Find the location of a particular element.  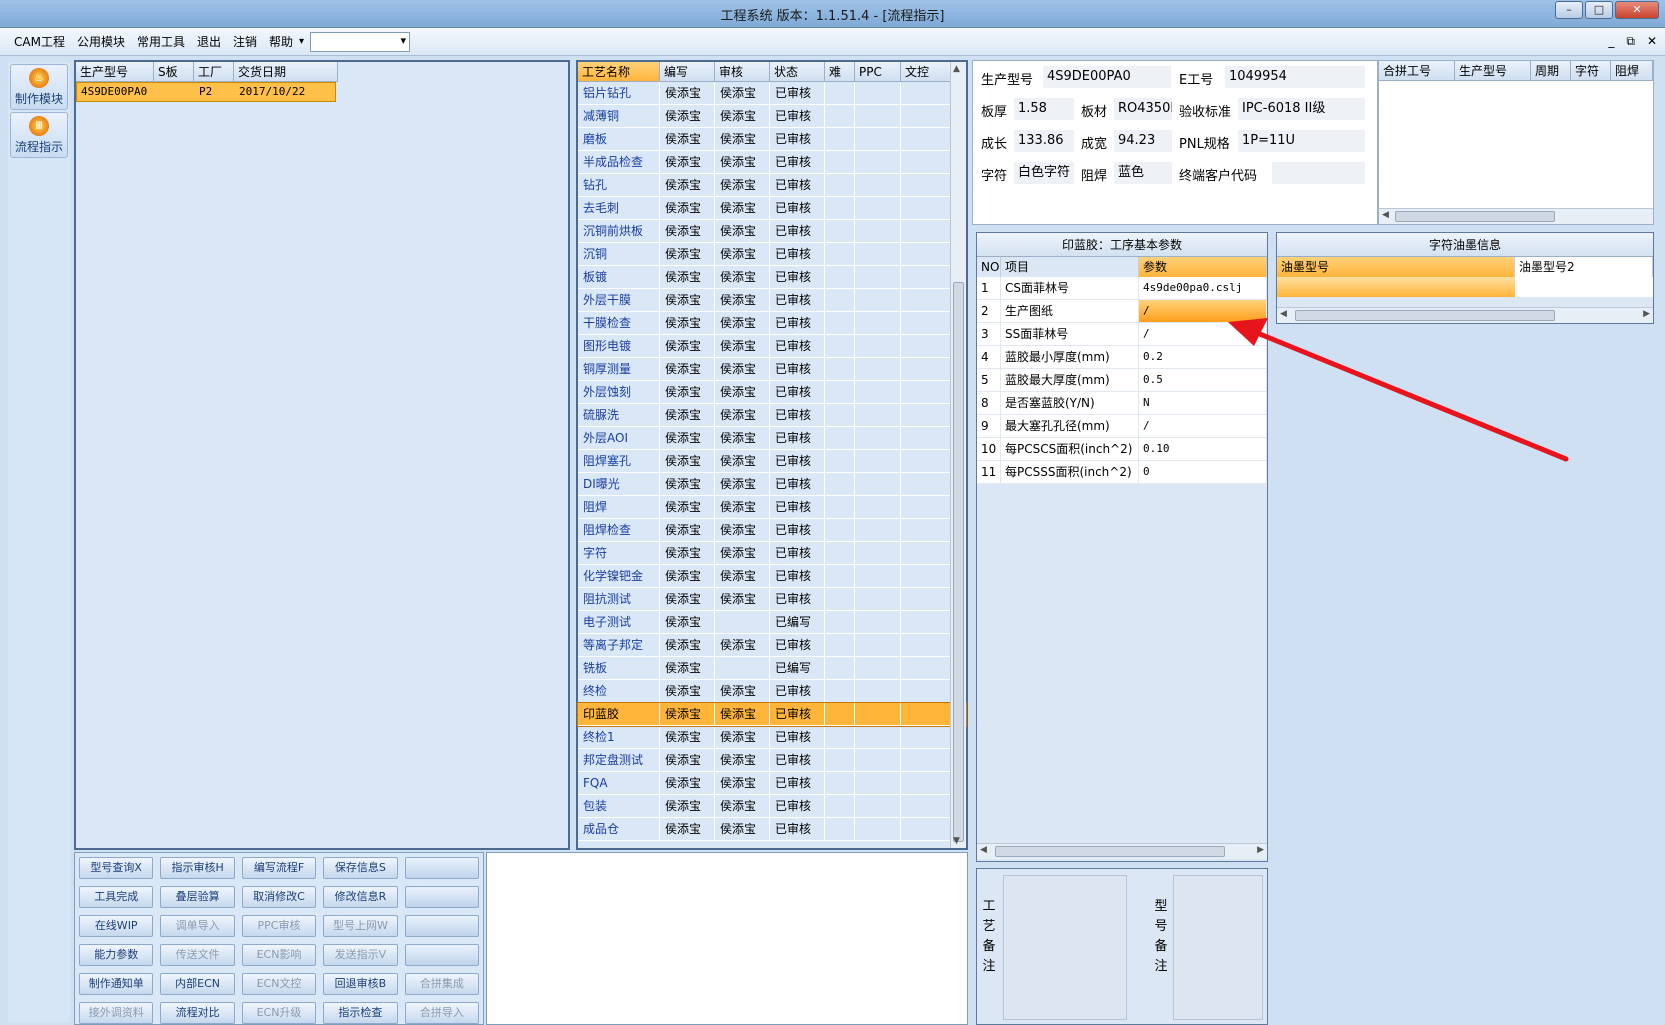

menu-logout: 注销 is located at coordinates (245, 41).